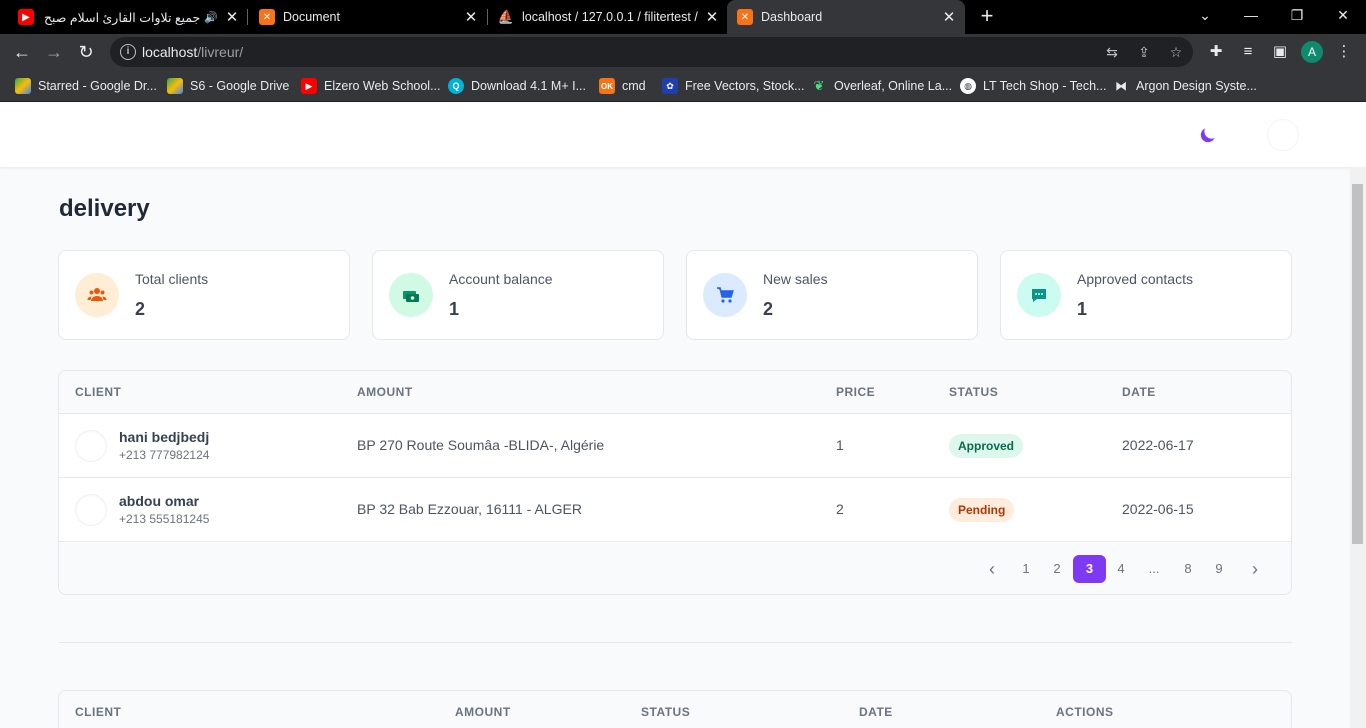 This screenshot has height=728, width=1366. I want to click on scrollbar-thumb, so click(1357, 364).